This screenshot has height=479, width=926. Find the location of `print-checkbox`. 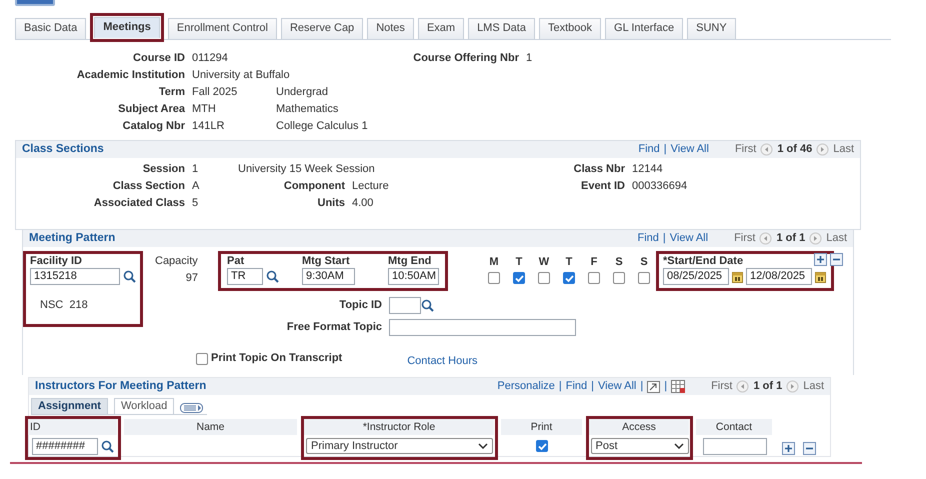

print-checkbox is located at coordinates (542, 446).